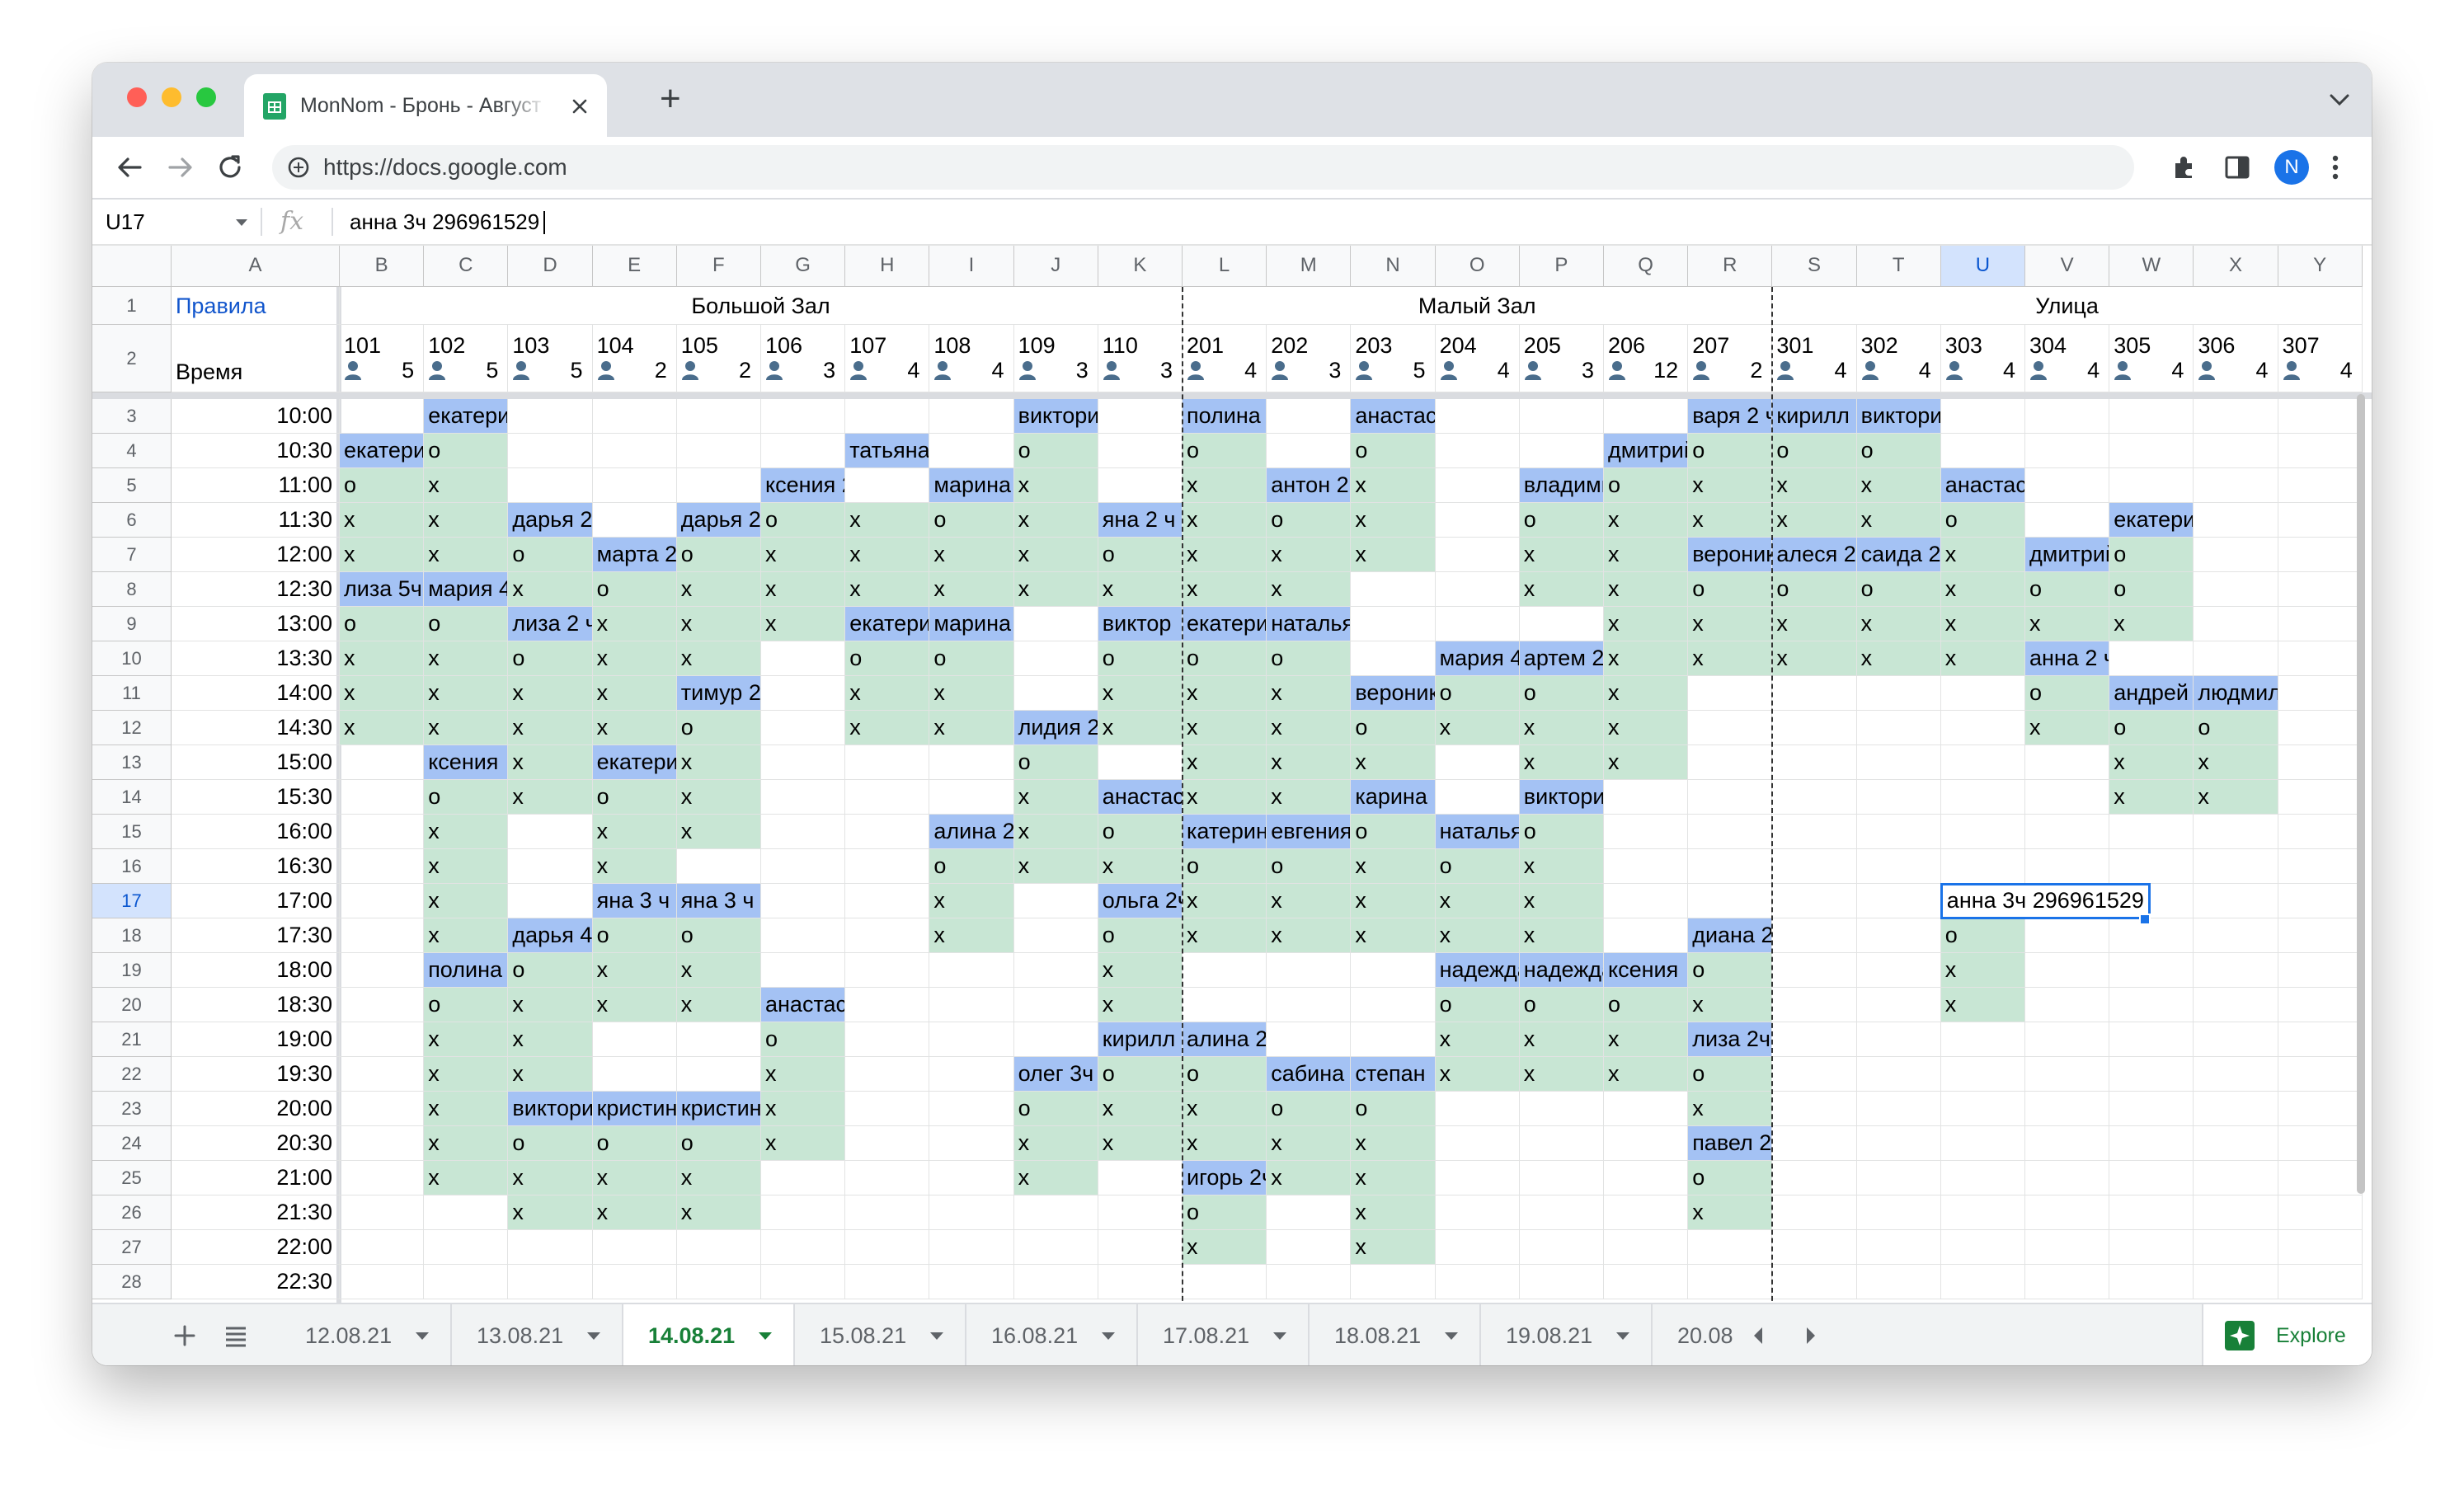 This screenshot has width=2464, height=1489. I want to click on profile-avatar: N, so click(2291, 168).